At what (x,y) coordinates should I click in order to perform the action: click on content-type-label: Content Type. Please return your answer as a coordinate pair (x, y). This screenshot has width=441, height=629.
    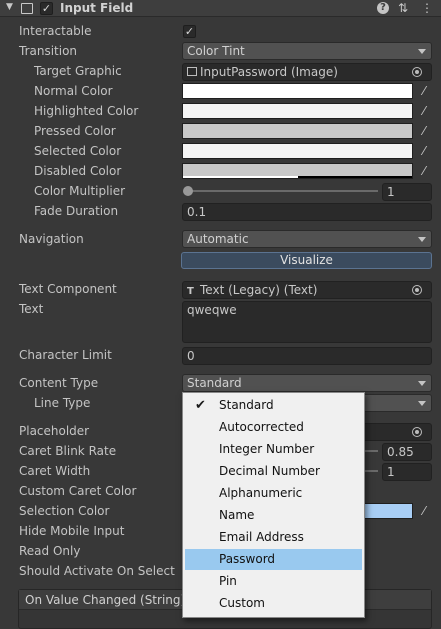
    Looking at the image, I should click on (59, 383).